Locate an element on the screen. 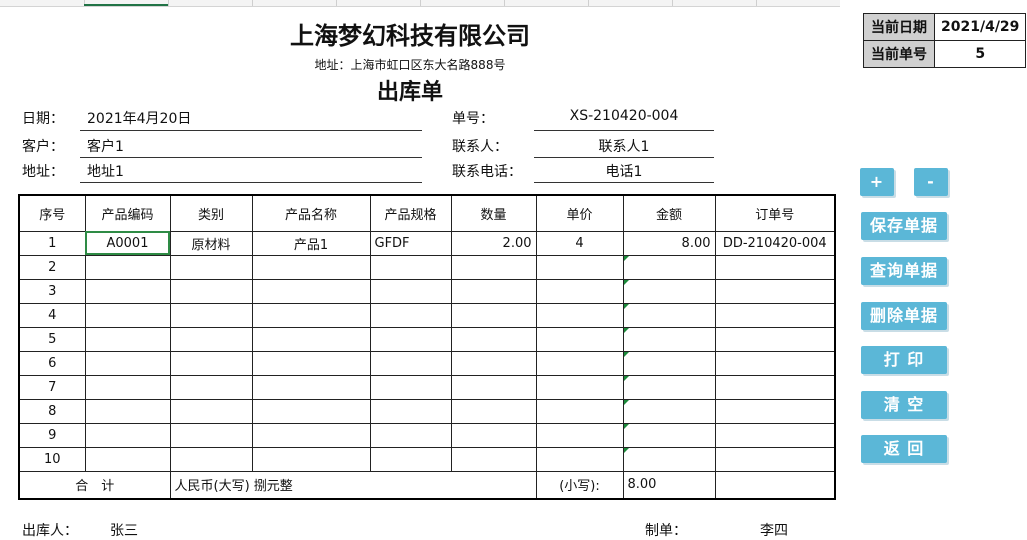  product-name-cell: 产品1 is located at coordinates (311, 243).